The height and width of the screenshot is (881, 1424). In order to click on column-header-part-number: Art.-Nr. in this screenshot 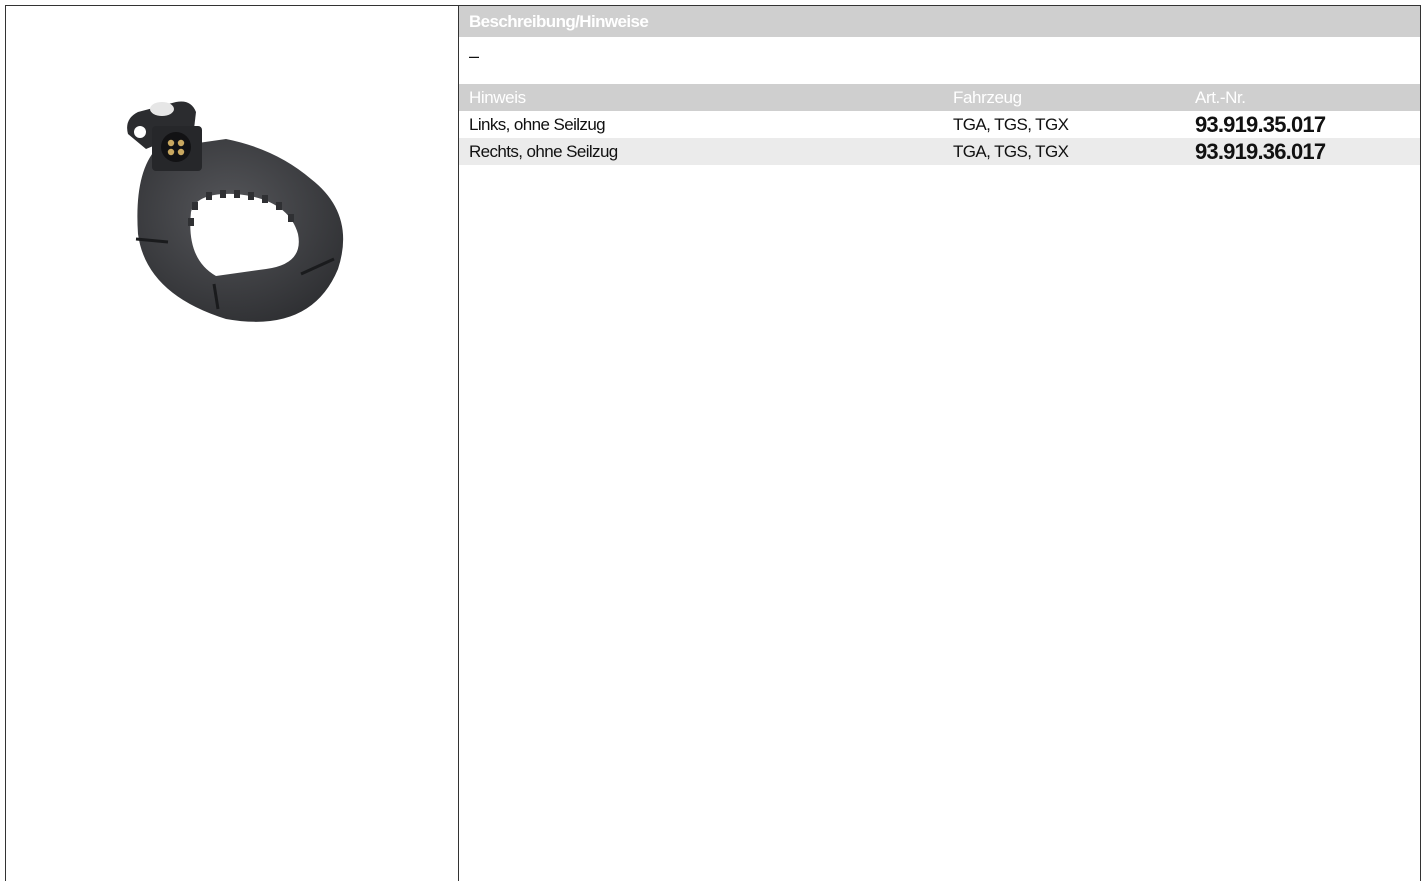, I will do `click(1220, 97)`.